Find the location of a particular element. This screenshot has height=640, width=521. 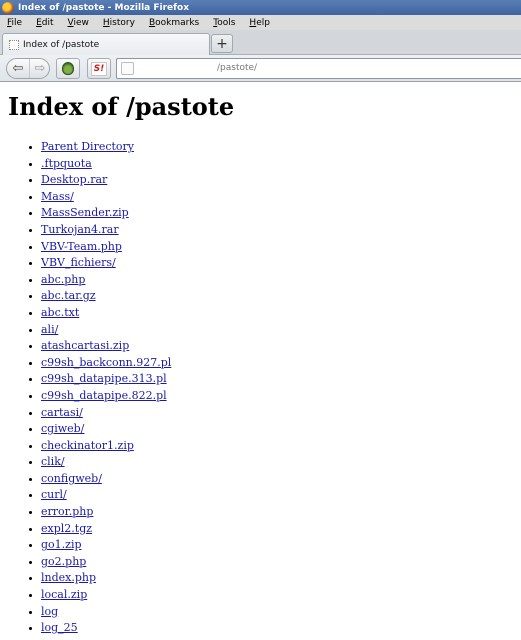

list-item: lndex.php is located at coordinates (106, 578).